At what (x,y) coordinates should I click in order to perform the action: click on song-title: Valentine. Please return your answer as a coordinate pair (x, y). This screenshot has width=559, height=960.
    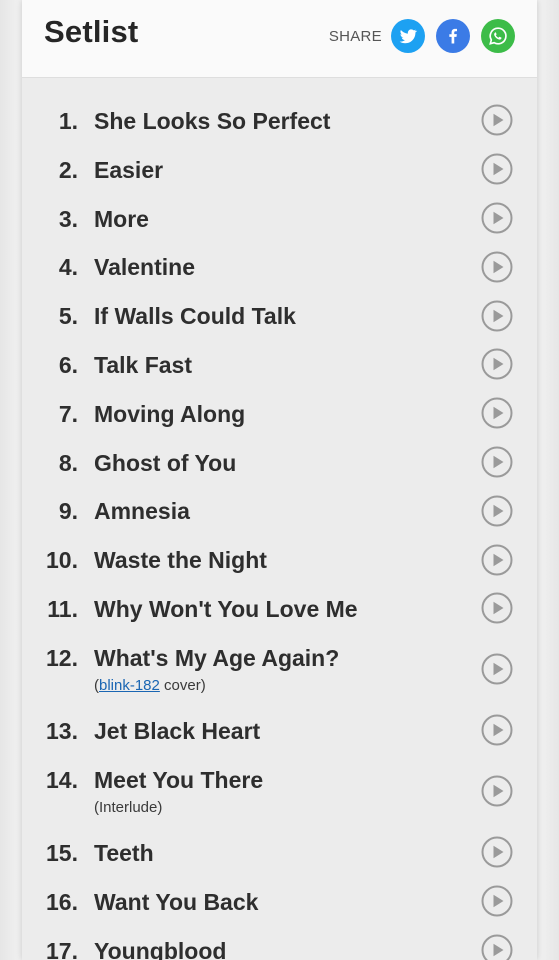
    Looking at the image, I should click on (144, 267).